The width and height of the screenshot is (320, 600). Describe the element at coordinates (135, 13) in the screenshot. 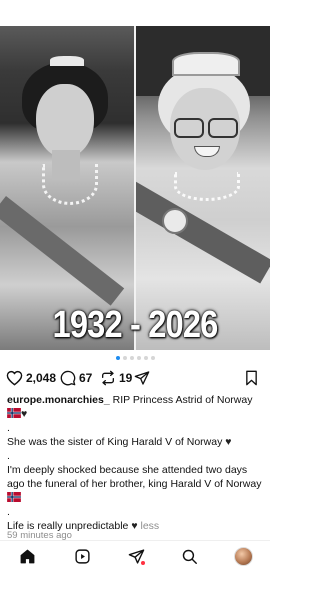

I see `status-bar-area` at that location.